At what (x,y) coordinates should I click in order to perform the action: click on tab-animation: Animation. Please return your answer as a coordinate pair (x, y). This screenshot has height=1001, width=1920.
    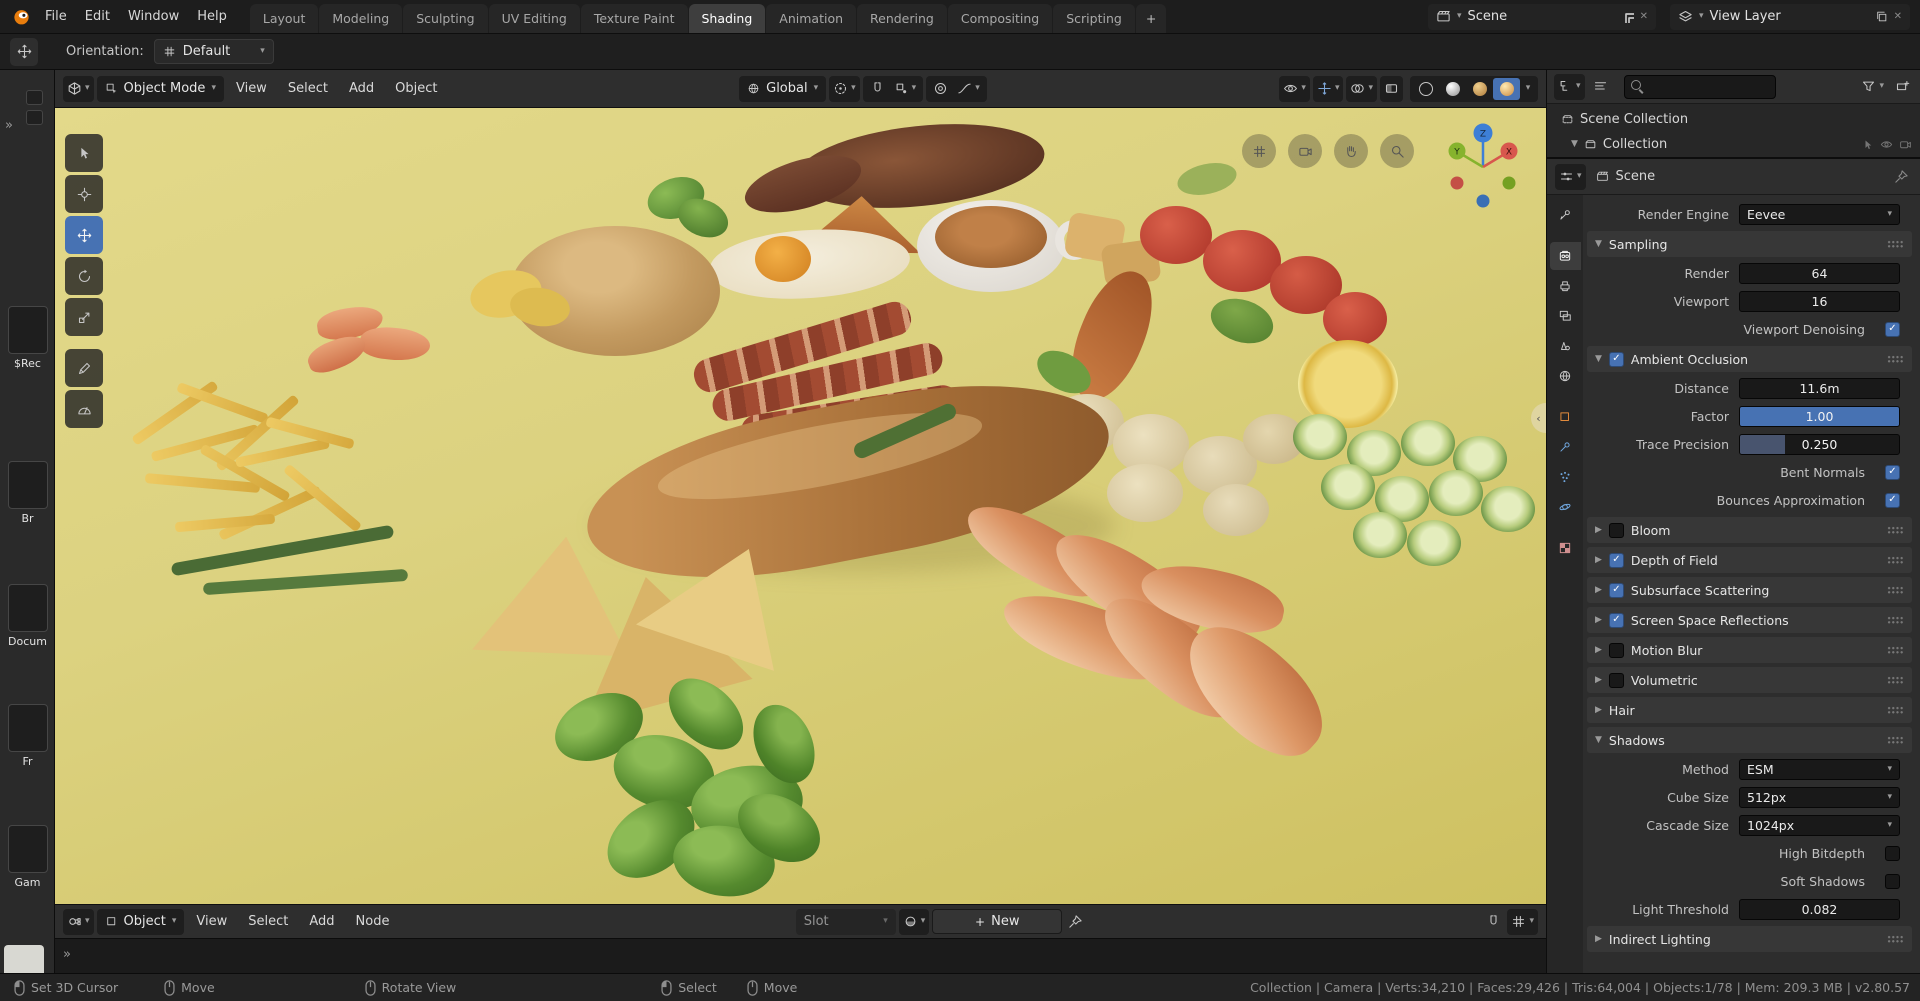
    Looking at the image, I should click on (811, 18).